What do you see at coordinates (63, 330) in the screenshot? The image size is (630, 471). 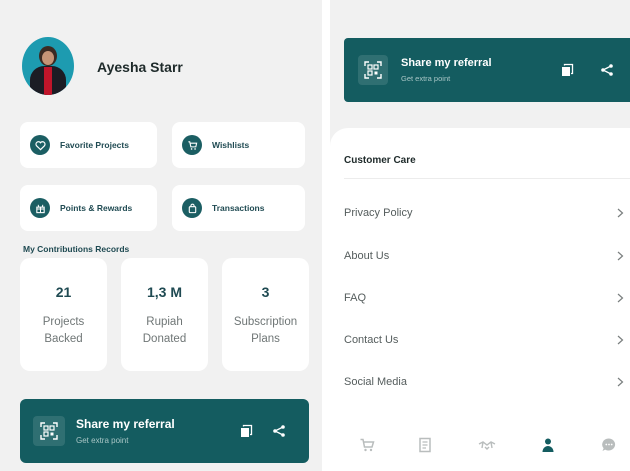 I see `stat-label: Projects Backed` at bounding box center [63, 330].